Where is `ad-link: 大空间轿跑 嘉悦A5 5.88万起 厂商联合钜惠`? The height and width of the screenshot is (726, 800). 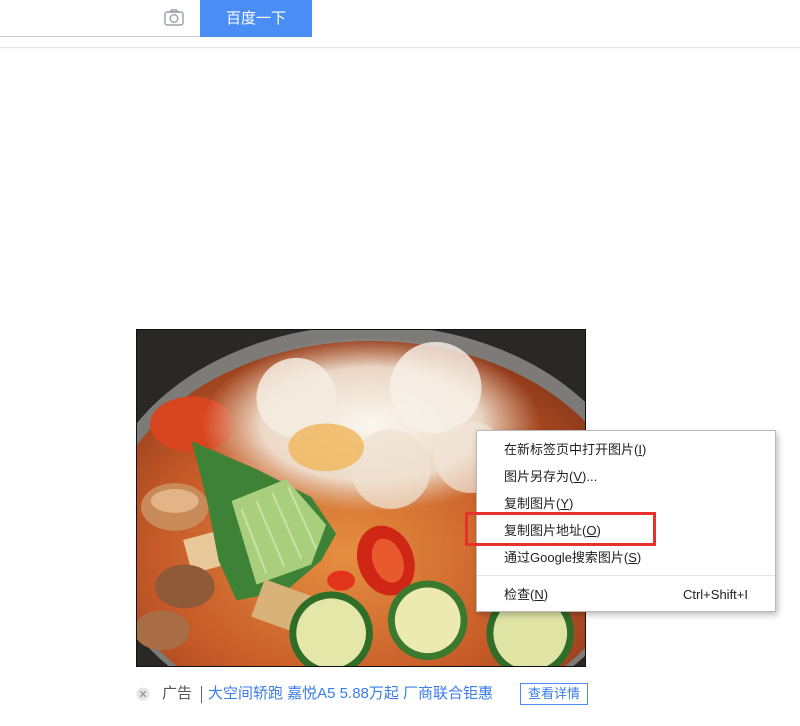 ad-link: 大空间轿跑 嘉悦A5 5.88万起 厂商联合钜惠 is located at coordinates (350, 694).